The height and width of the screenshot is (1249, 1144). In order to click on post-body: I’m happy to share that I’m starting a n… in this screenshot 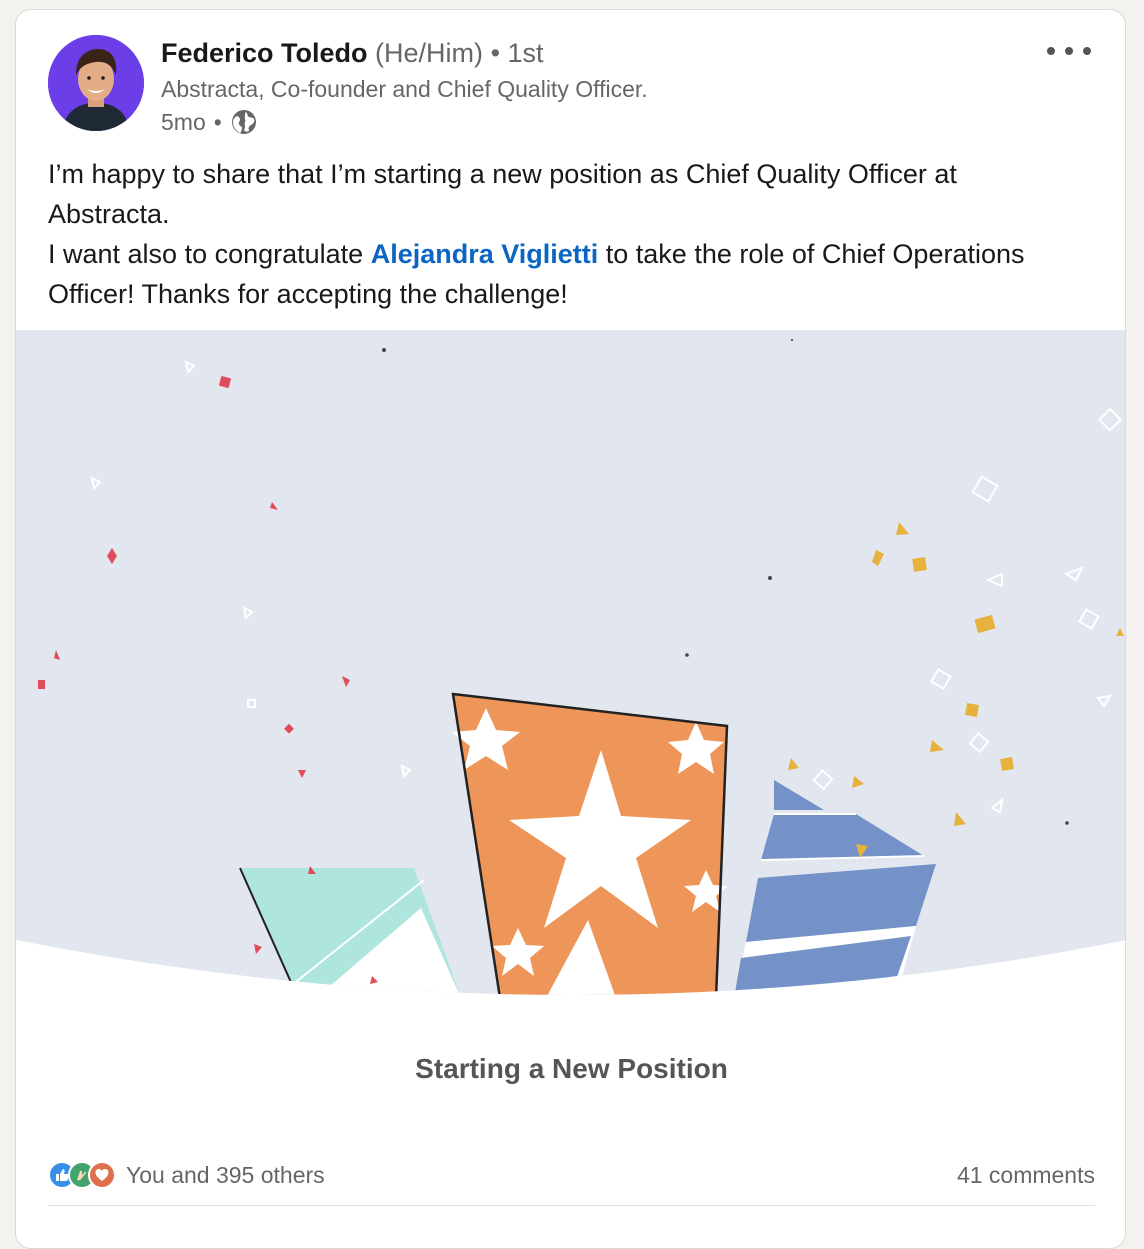, I will do `click(563, 234)`.